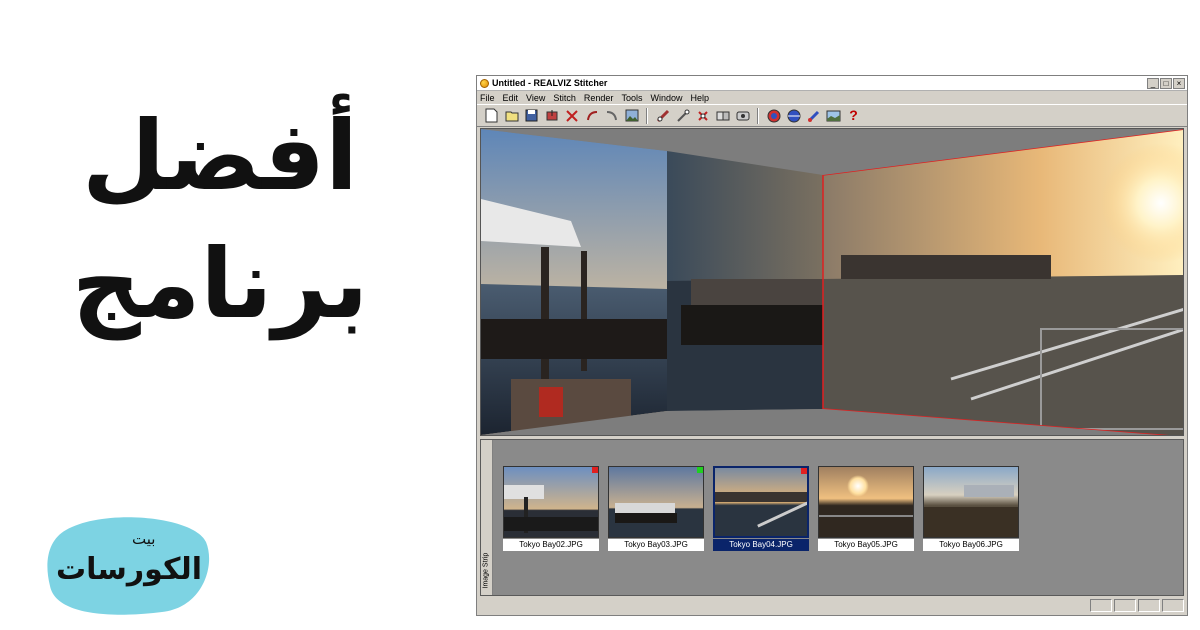 The height and width of the screenshot is (630, 1200). What do you see at coordinates (551, 115) in the screenshot?
I see `import-icon` at bounding box center [551, 115].